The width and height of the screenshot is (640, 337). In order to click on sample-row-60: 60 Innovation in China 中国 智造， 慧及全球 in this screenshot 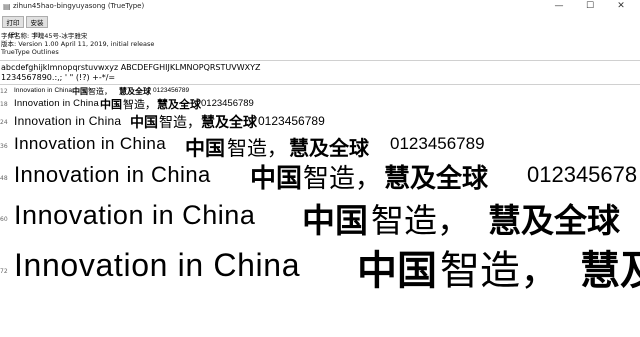, I will do `click(320, 217)`.